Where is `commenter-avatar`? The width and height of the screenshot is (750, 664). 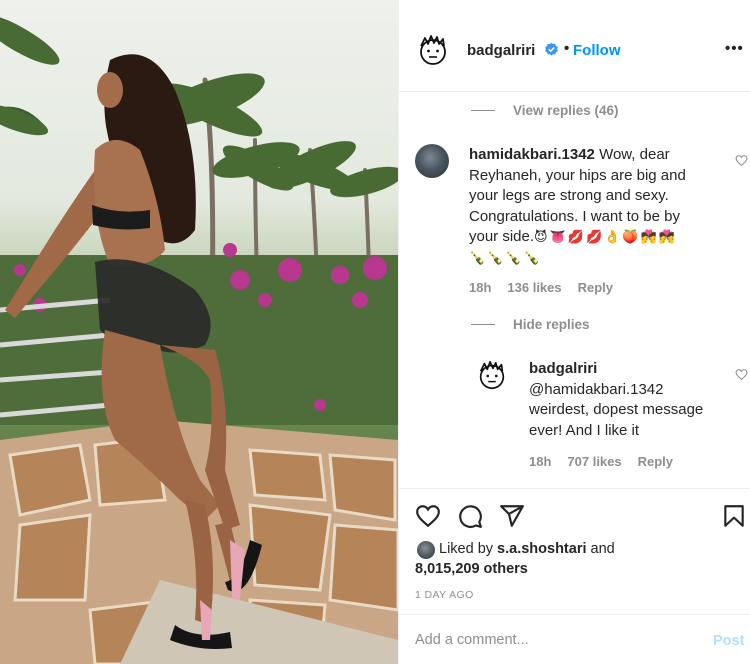
commenter-avatar is located at coordinates (432, 161).